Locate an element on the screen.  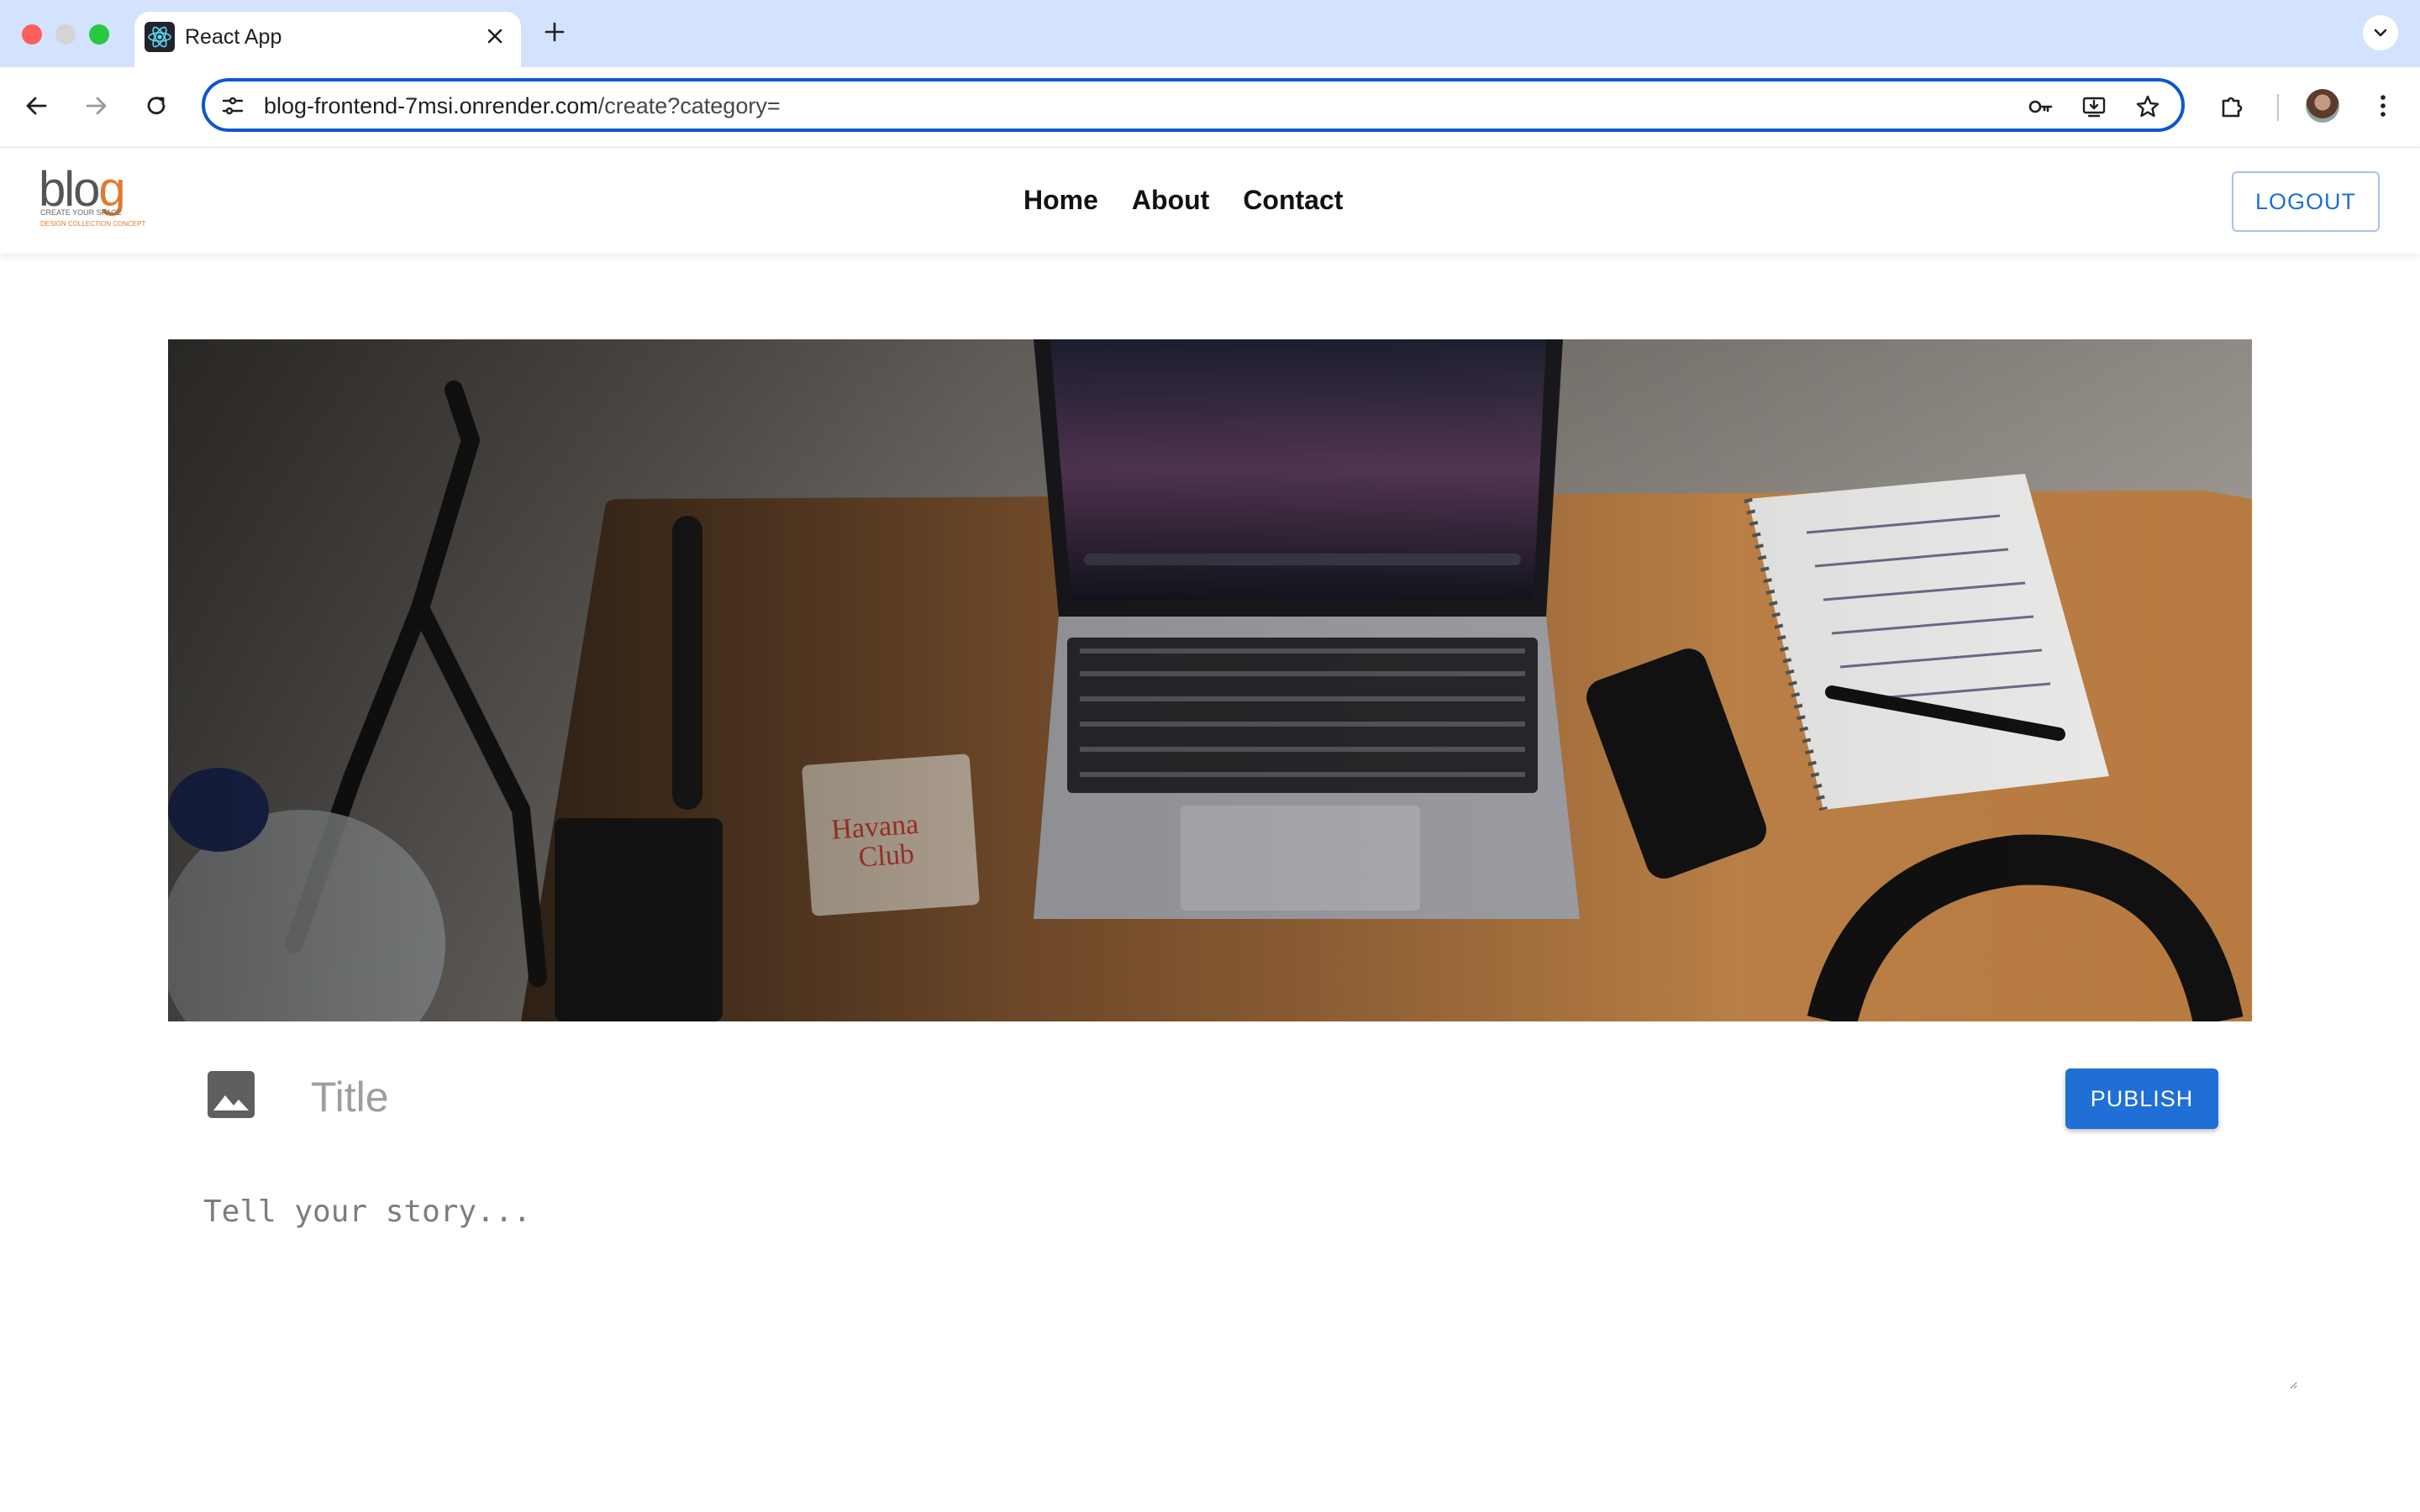
maximize-window-button is located at coordinates (99, 34).